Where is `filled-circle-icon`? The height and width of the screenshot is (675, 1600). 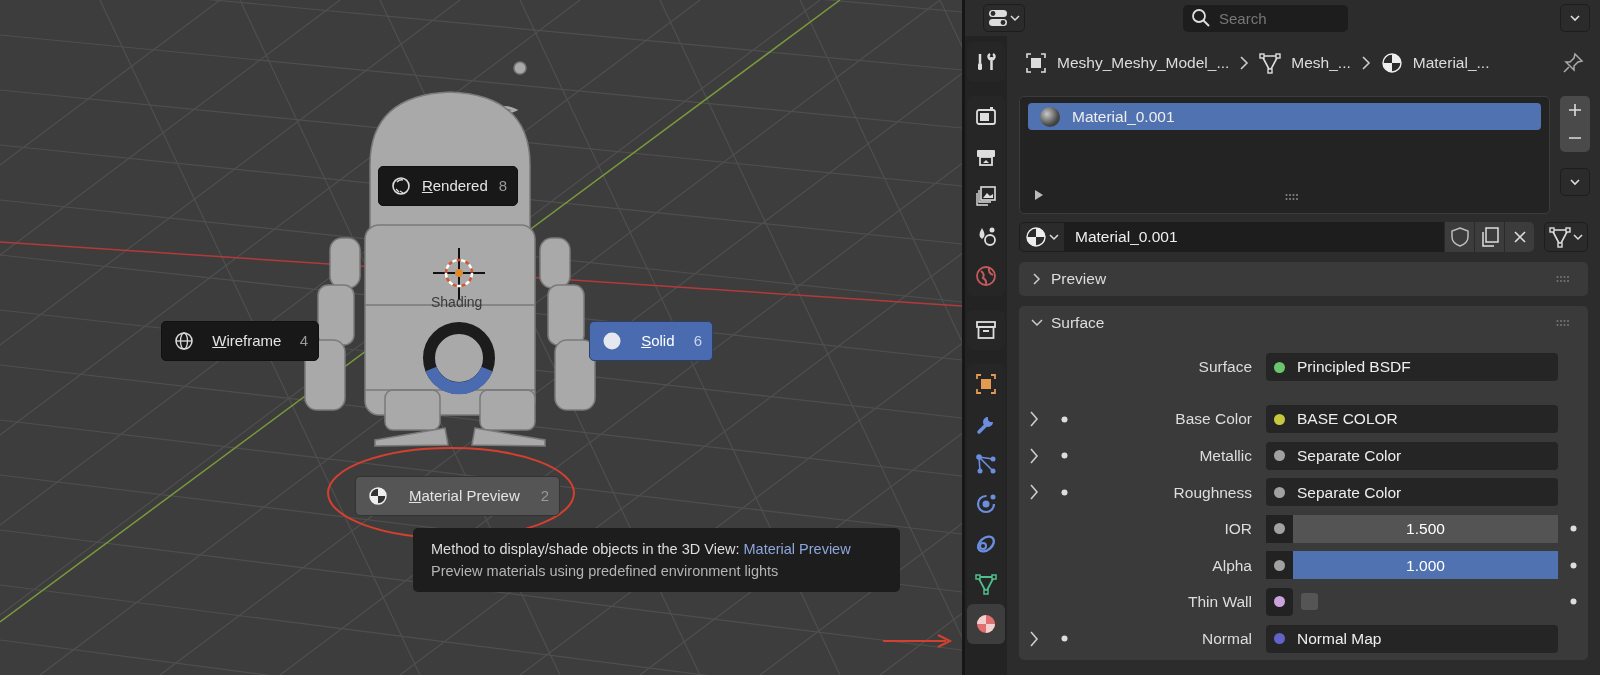 filled-circle-icon is located at coordinates (612, 341).